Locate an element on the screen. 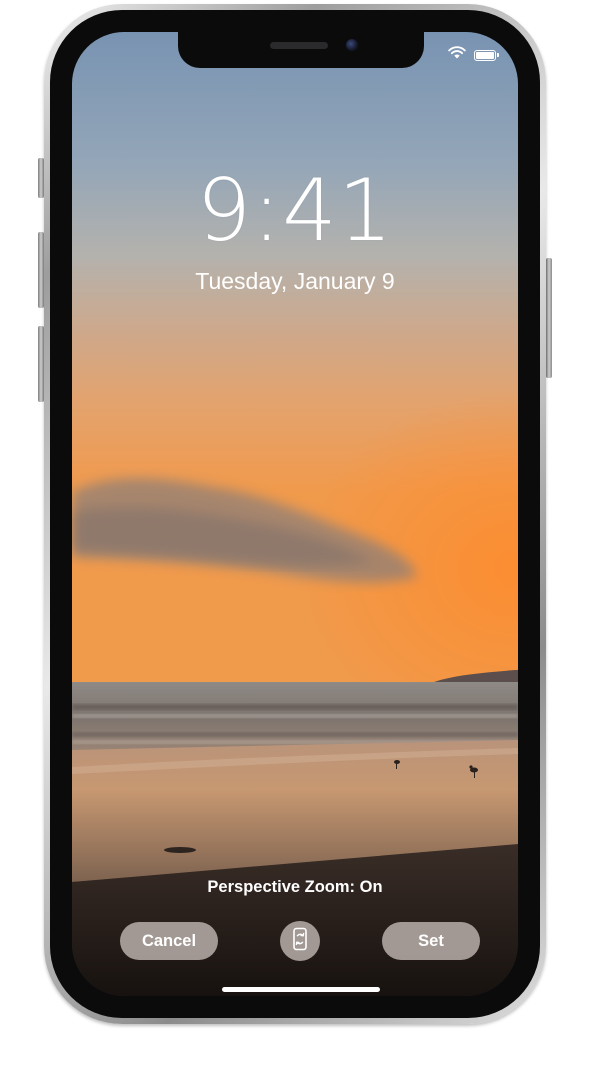 The image size is (590, 1070). perspective-zoom-icon is located at coordinates (300, 941).